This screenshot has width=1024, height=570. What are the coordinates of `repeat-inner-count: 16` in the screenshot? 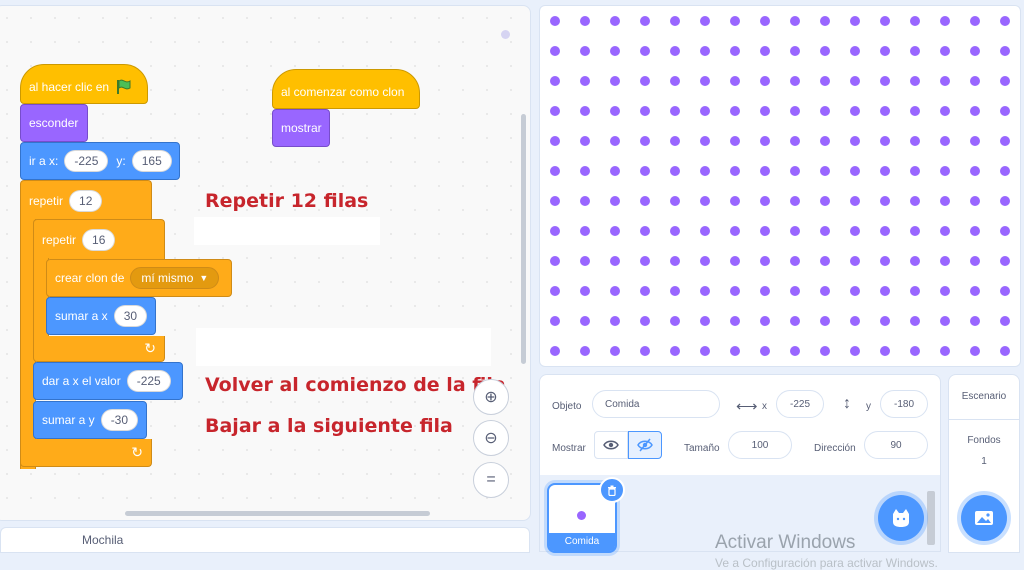 It's located at (99, 239).